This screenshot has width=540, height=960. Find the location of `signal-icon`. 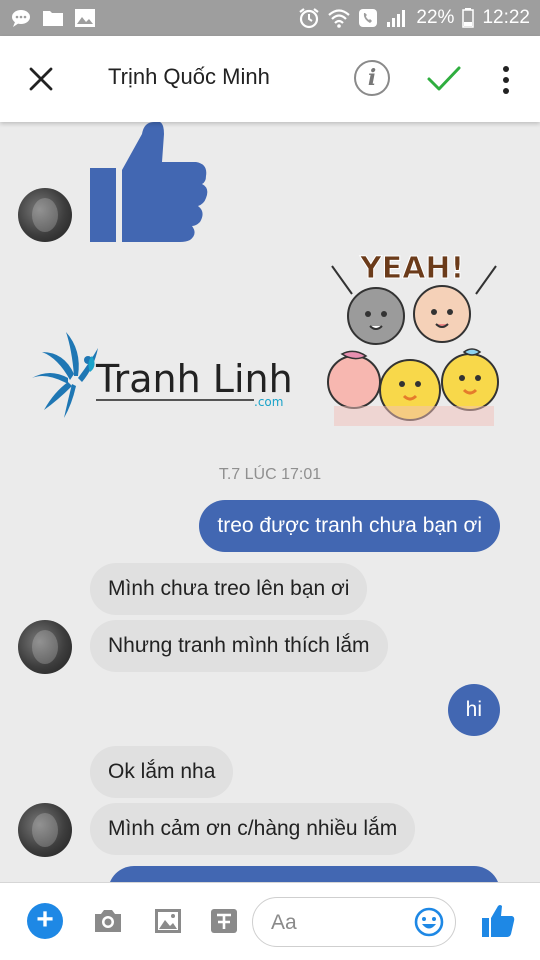

signal-icon is located at coordinates (396, 18).